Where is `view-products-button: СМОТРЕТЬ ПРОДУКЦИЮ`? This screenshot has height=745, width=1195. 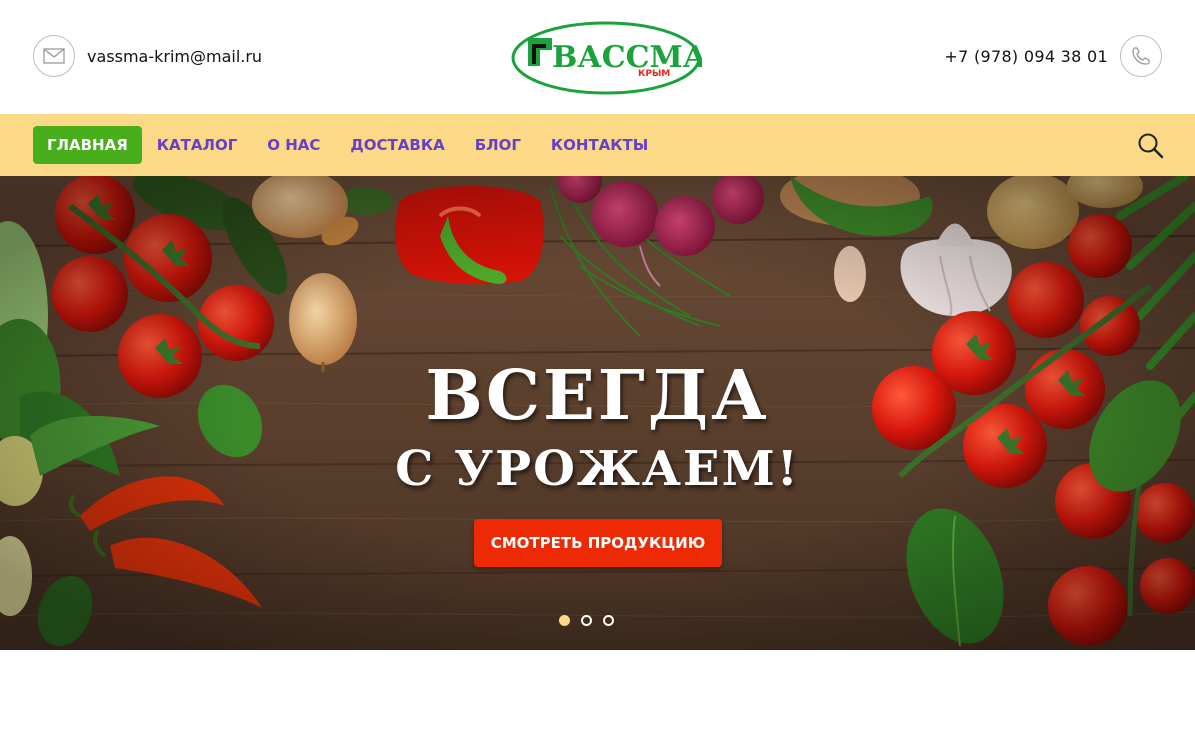 view-products-button: СМОТРЕТЬ ПРОДУКЦИЮ is located at coordinates (598, 543).